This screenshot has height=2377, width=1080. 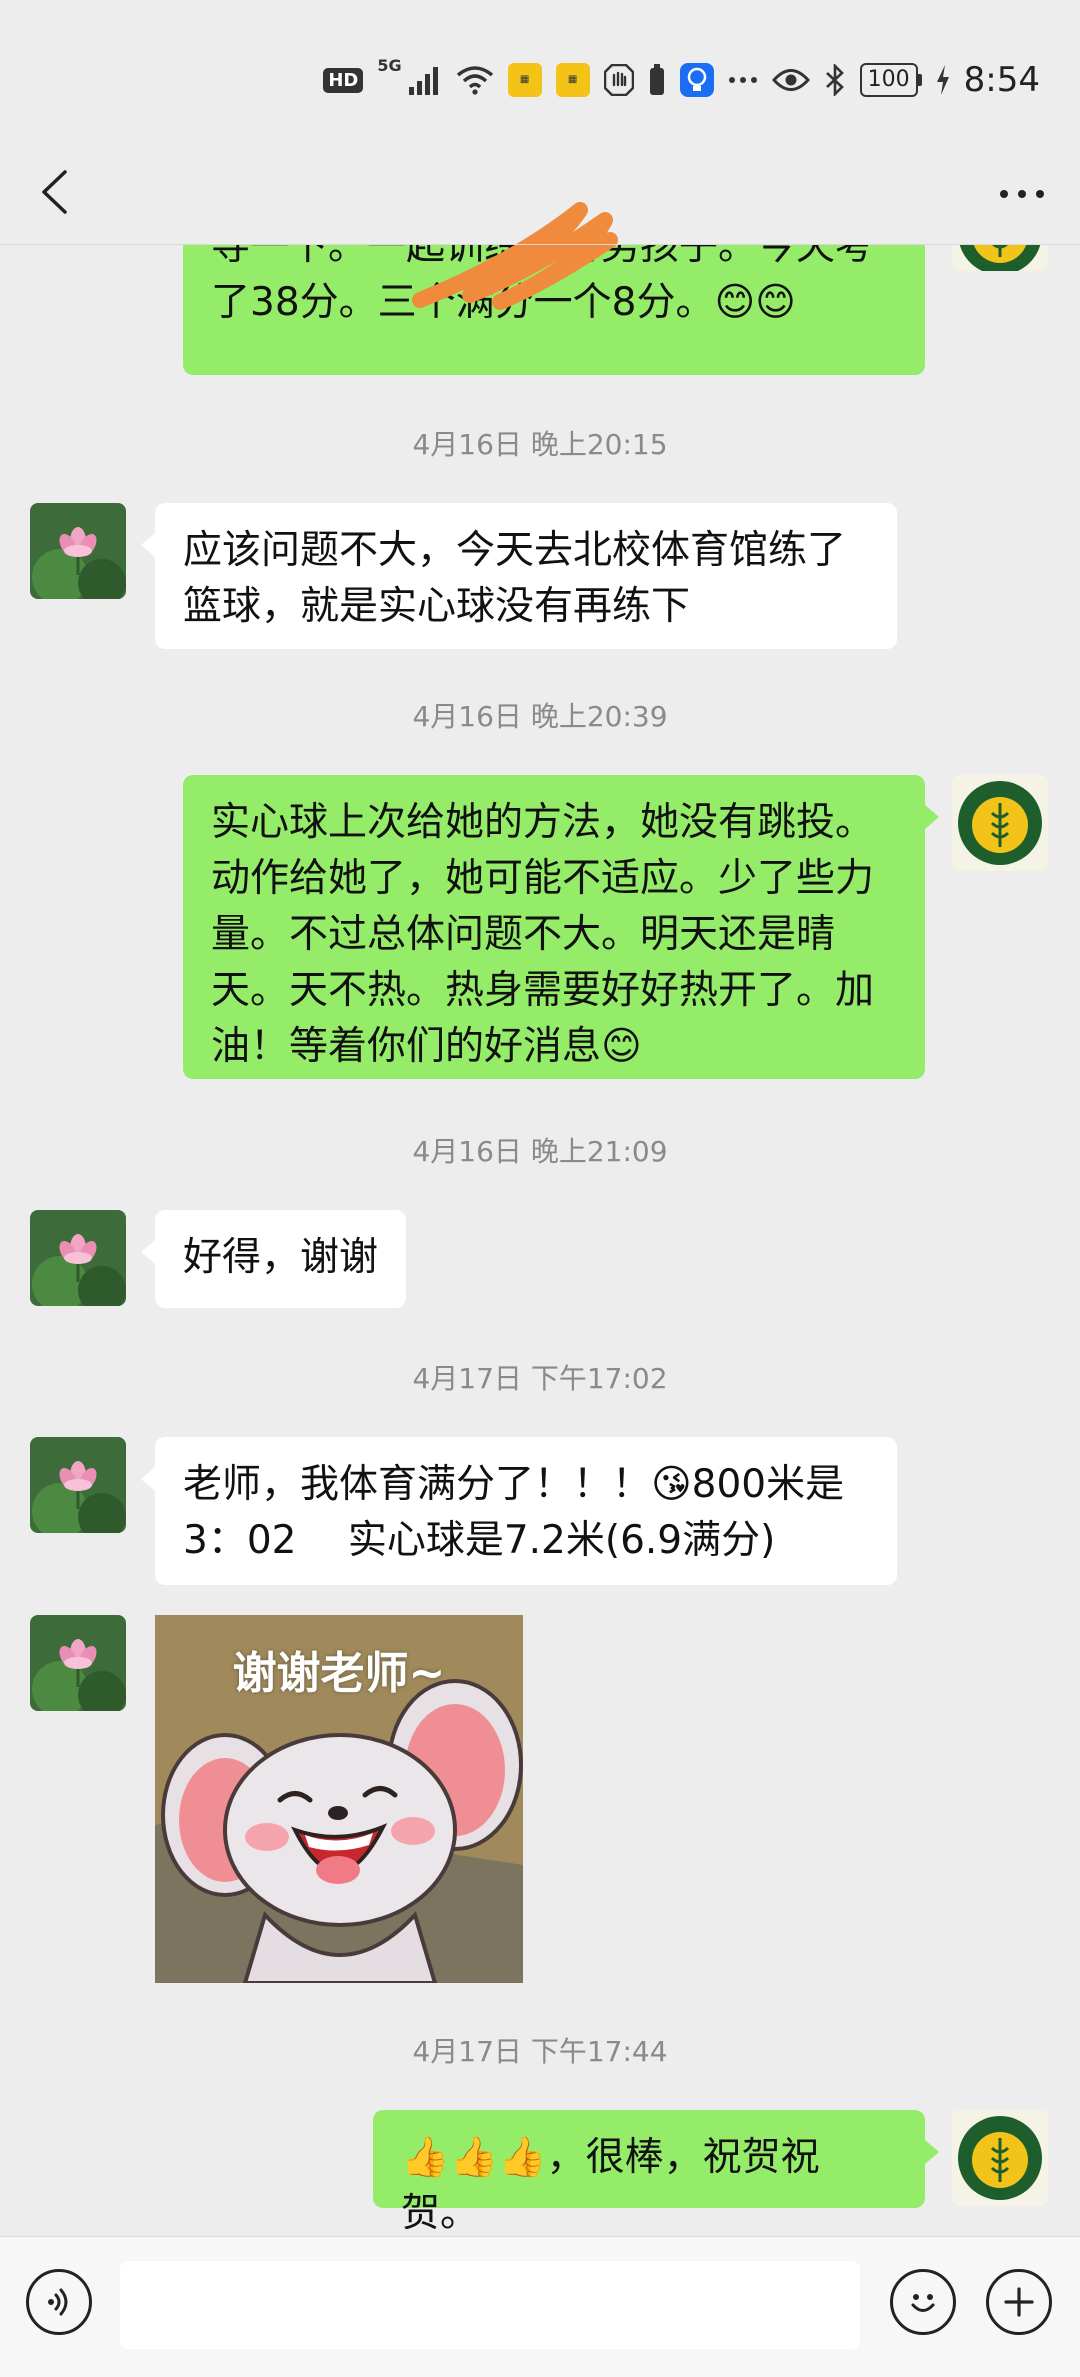 What do you see at coordinates (657, 80) in the screenshot?
I see `sim-icon` at bounding box center [657, 80].